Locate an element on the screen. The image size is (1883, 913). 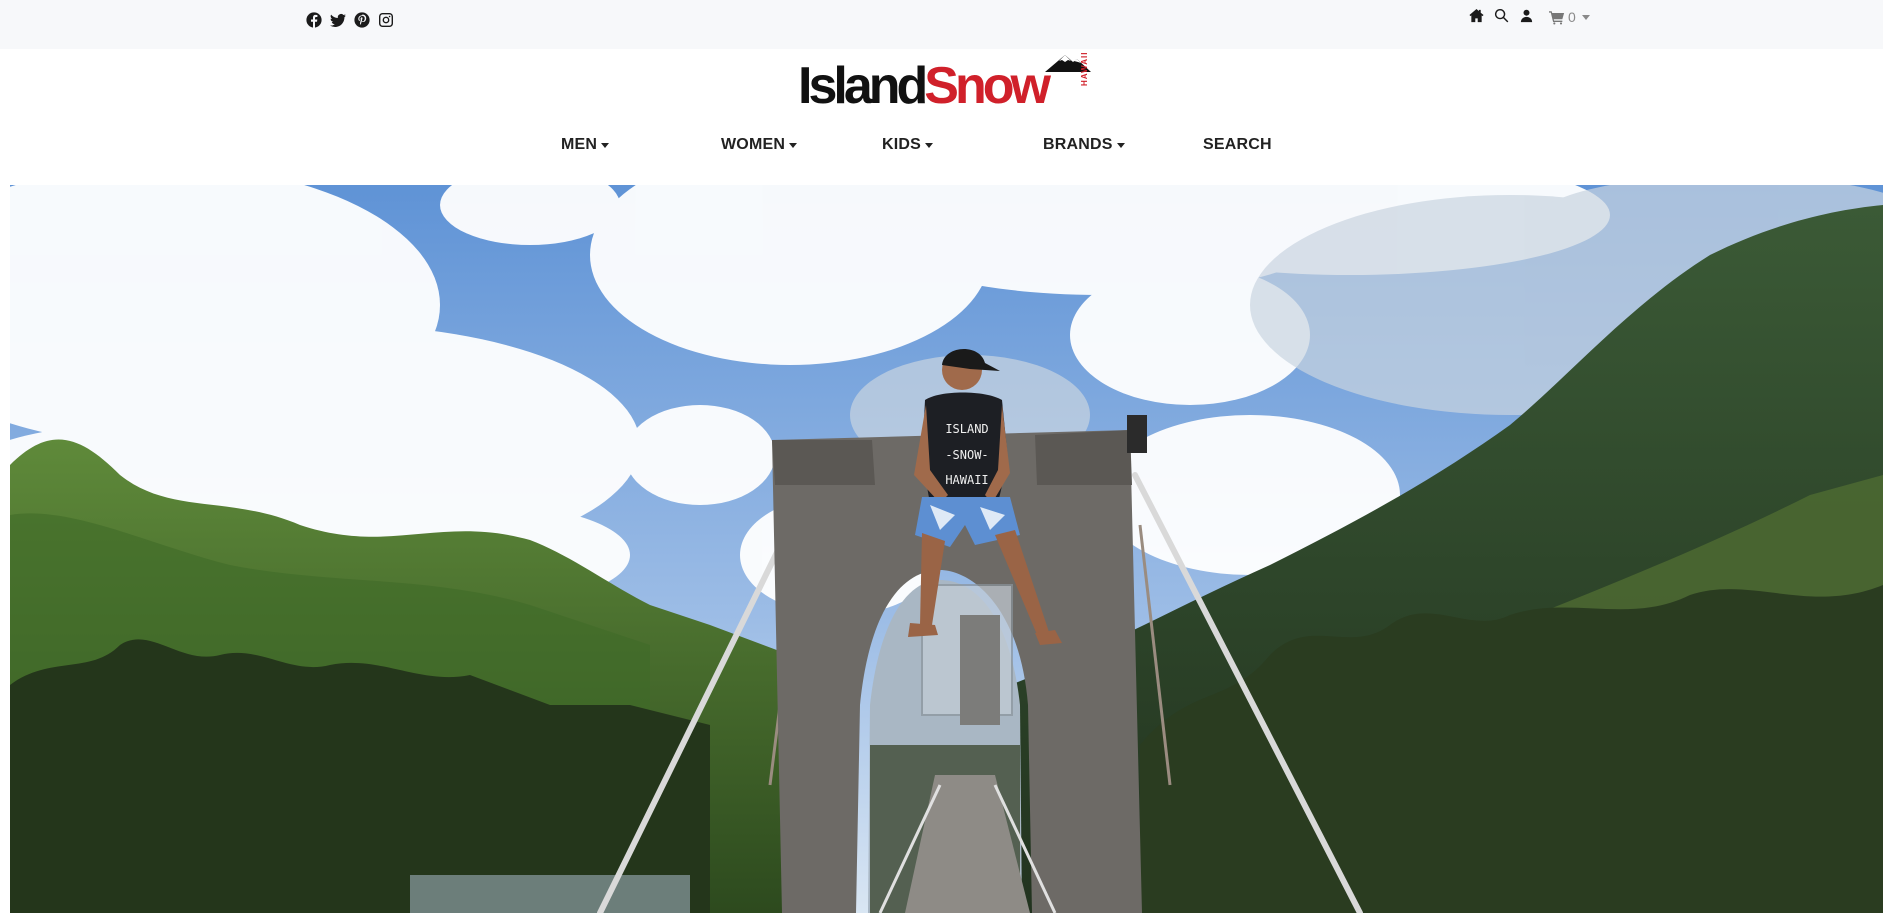
cart-button: 0 is located at coordinates (1569, 17).